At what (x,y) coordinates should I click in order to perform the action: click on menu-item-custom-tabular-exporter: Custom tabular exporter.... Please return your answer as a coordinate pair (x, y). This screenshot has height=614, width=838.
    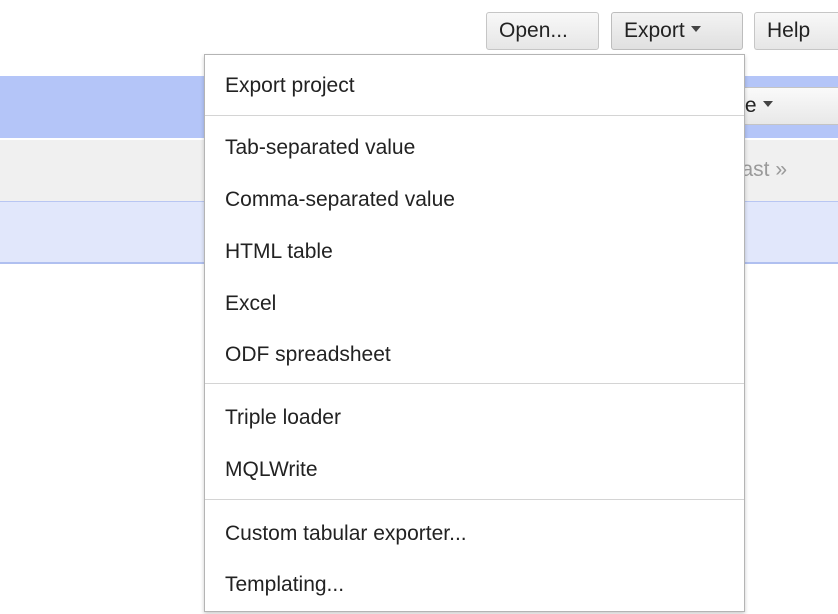
    Looking at the image, I should click on (346, 534).